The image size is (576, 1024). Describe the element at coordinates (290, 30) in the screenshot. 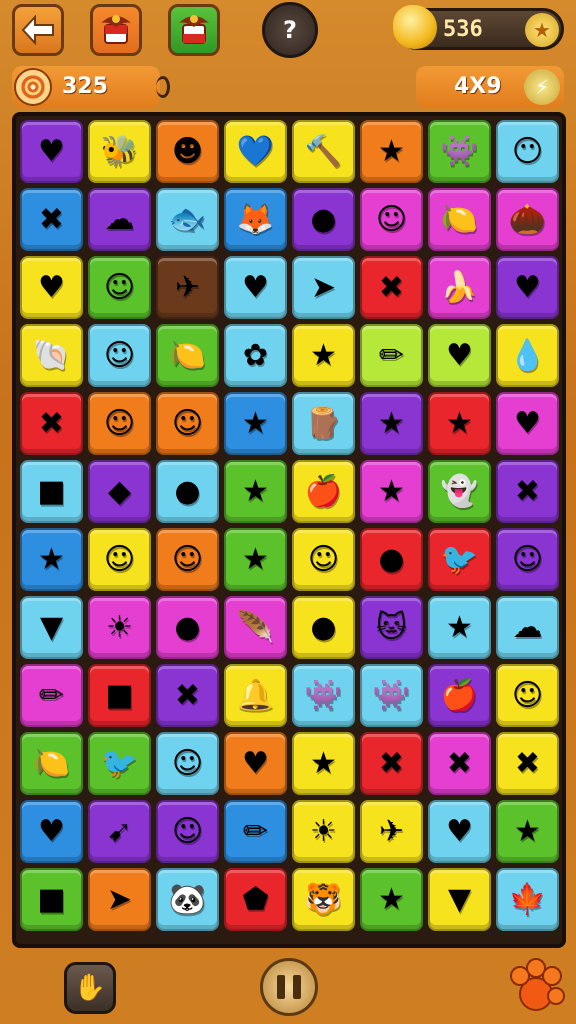

I see `help-button: ?` at that location.